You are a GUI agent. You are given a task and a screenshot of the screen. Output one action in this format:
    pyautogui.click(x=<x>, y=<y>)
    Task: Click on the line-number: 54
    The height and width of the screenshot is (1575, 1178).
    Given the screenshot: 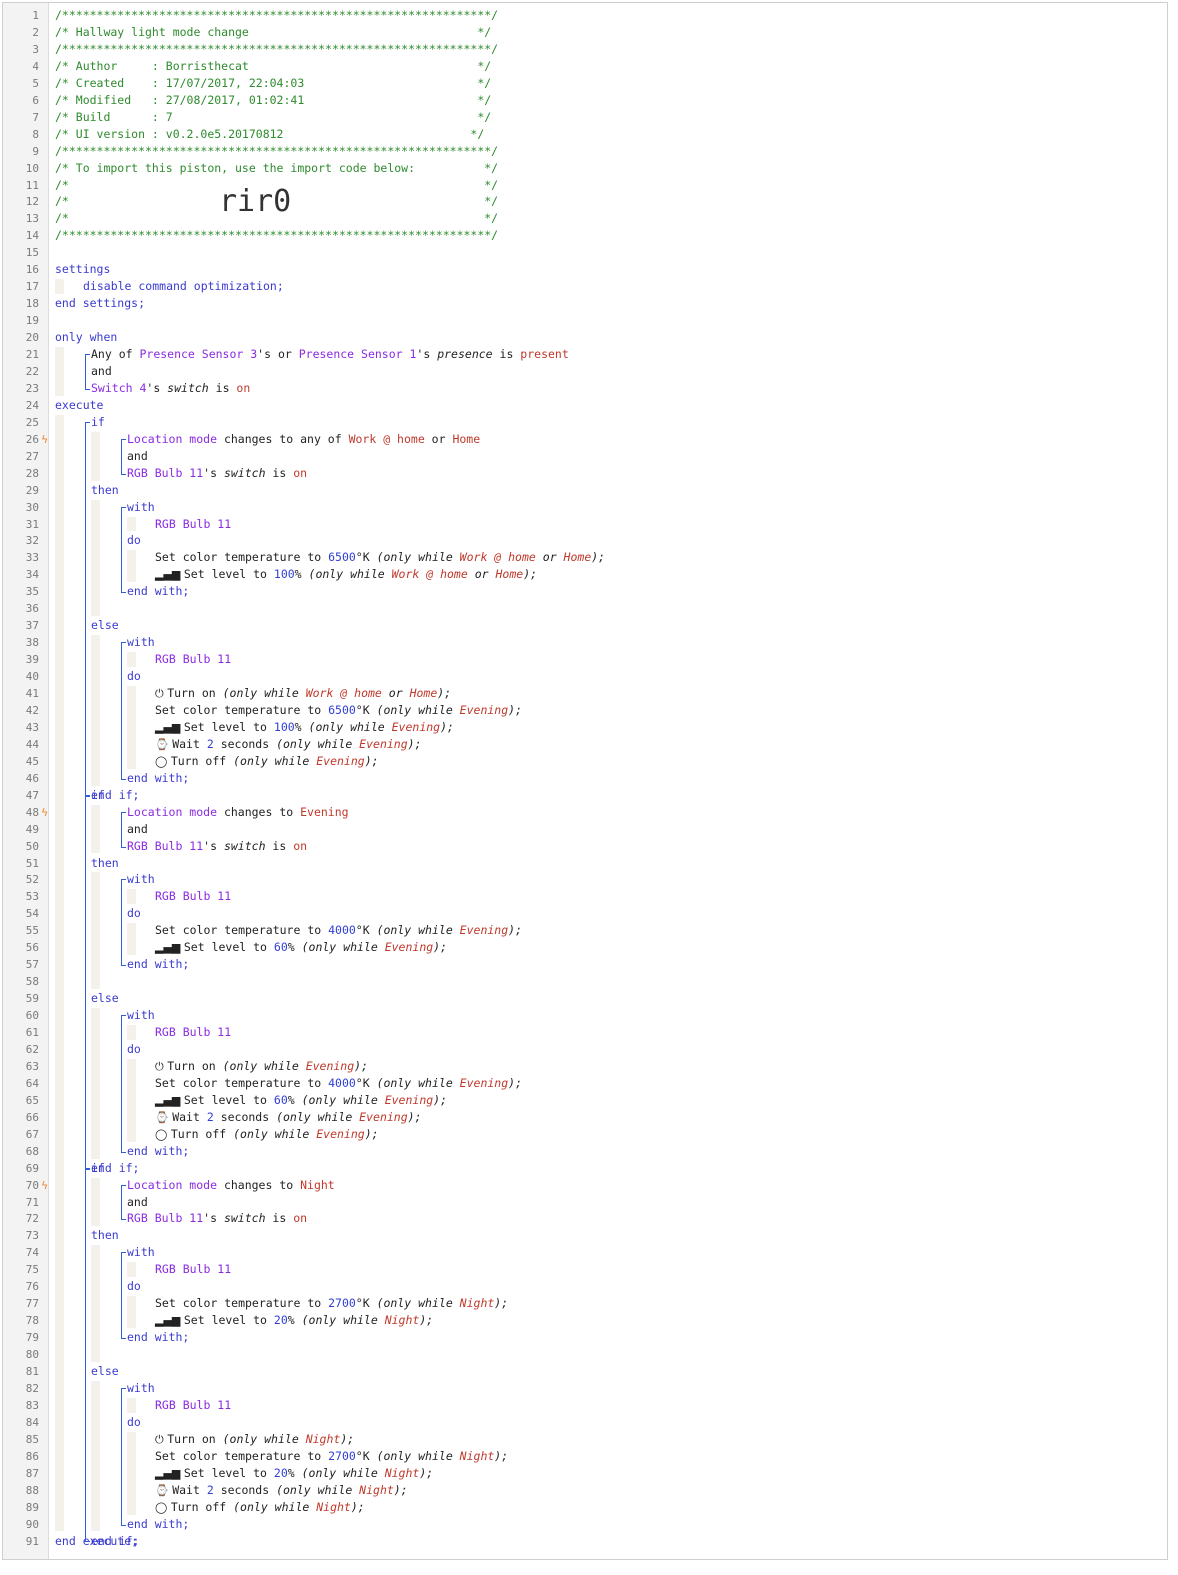 What is the action you would take?
    pyautogui.click(x=32, y=914)
    